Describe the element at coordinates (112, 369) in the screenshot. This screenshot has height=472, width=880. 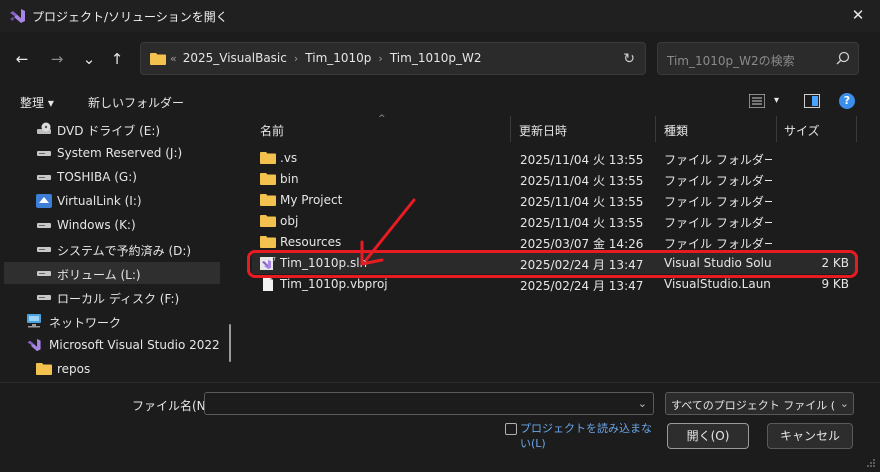
I see `sidebar-item-repos: repos` at that location.